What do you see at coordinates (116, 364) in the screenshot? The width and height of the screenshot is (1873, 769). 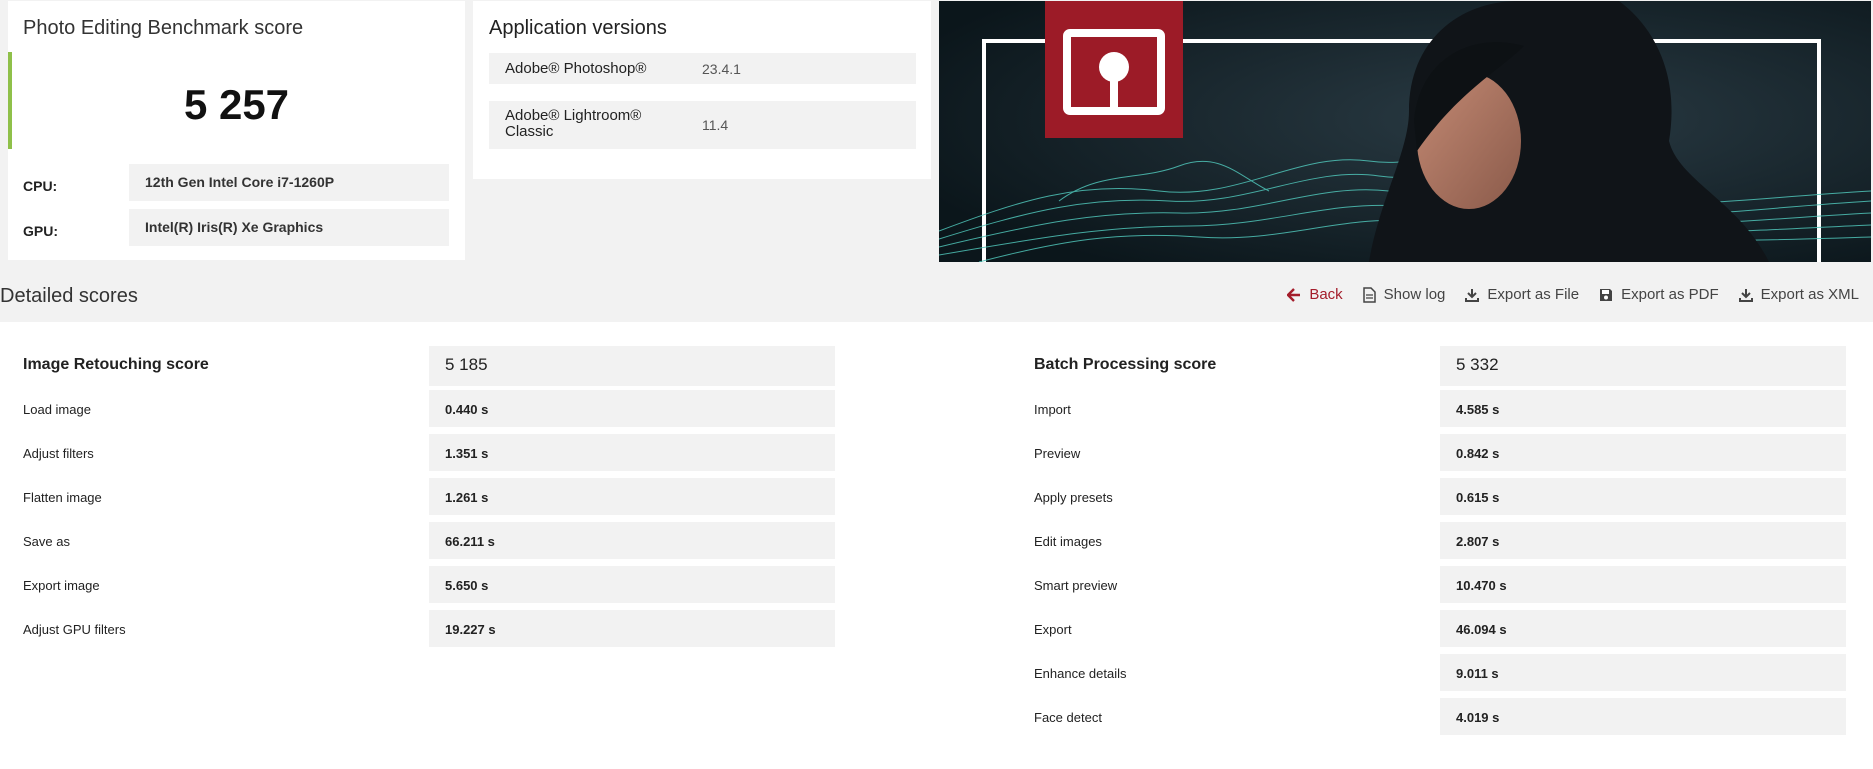 I see `section-title: Image Retouching score` at bounding box center [116, 364].